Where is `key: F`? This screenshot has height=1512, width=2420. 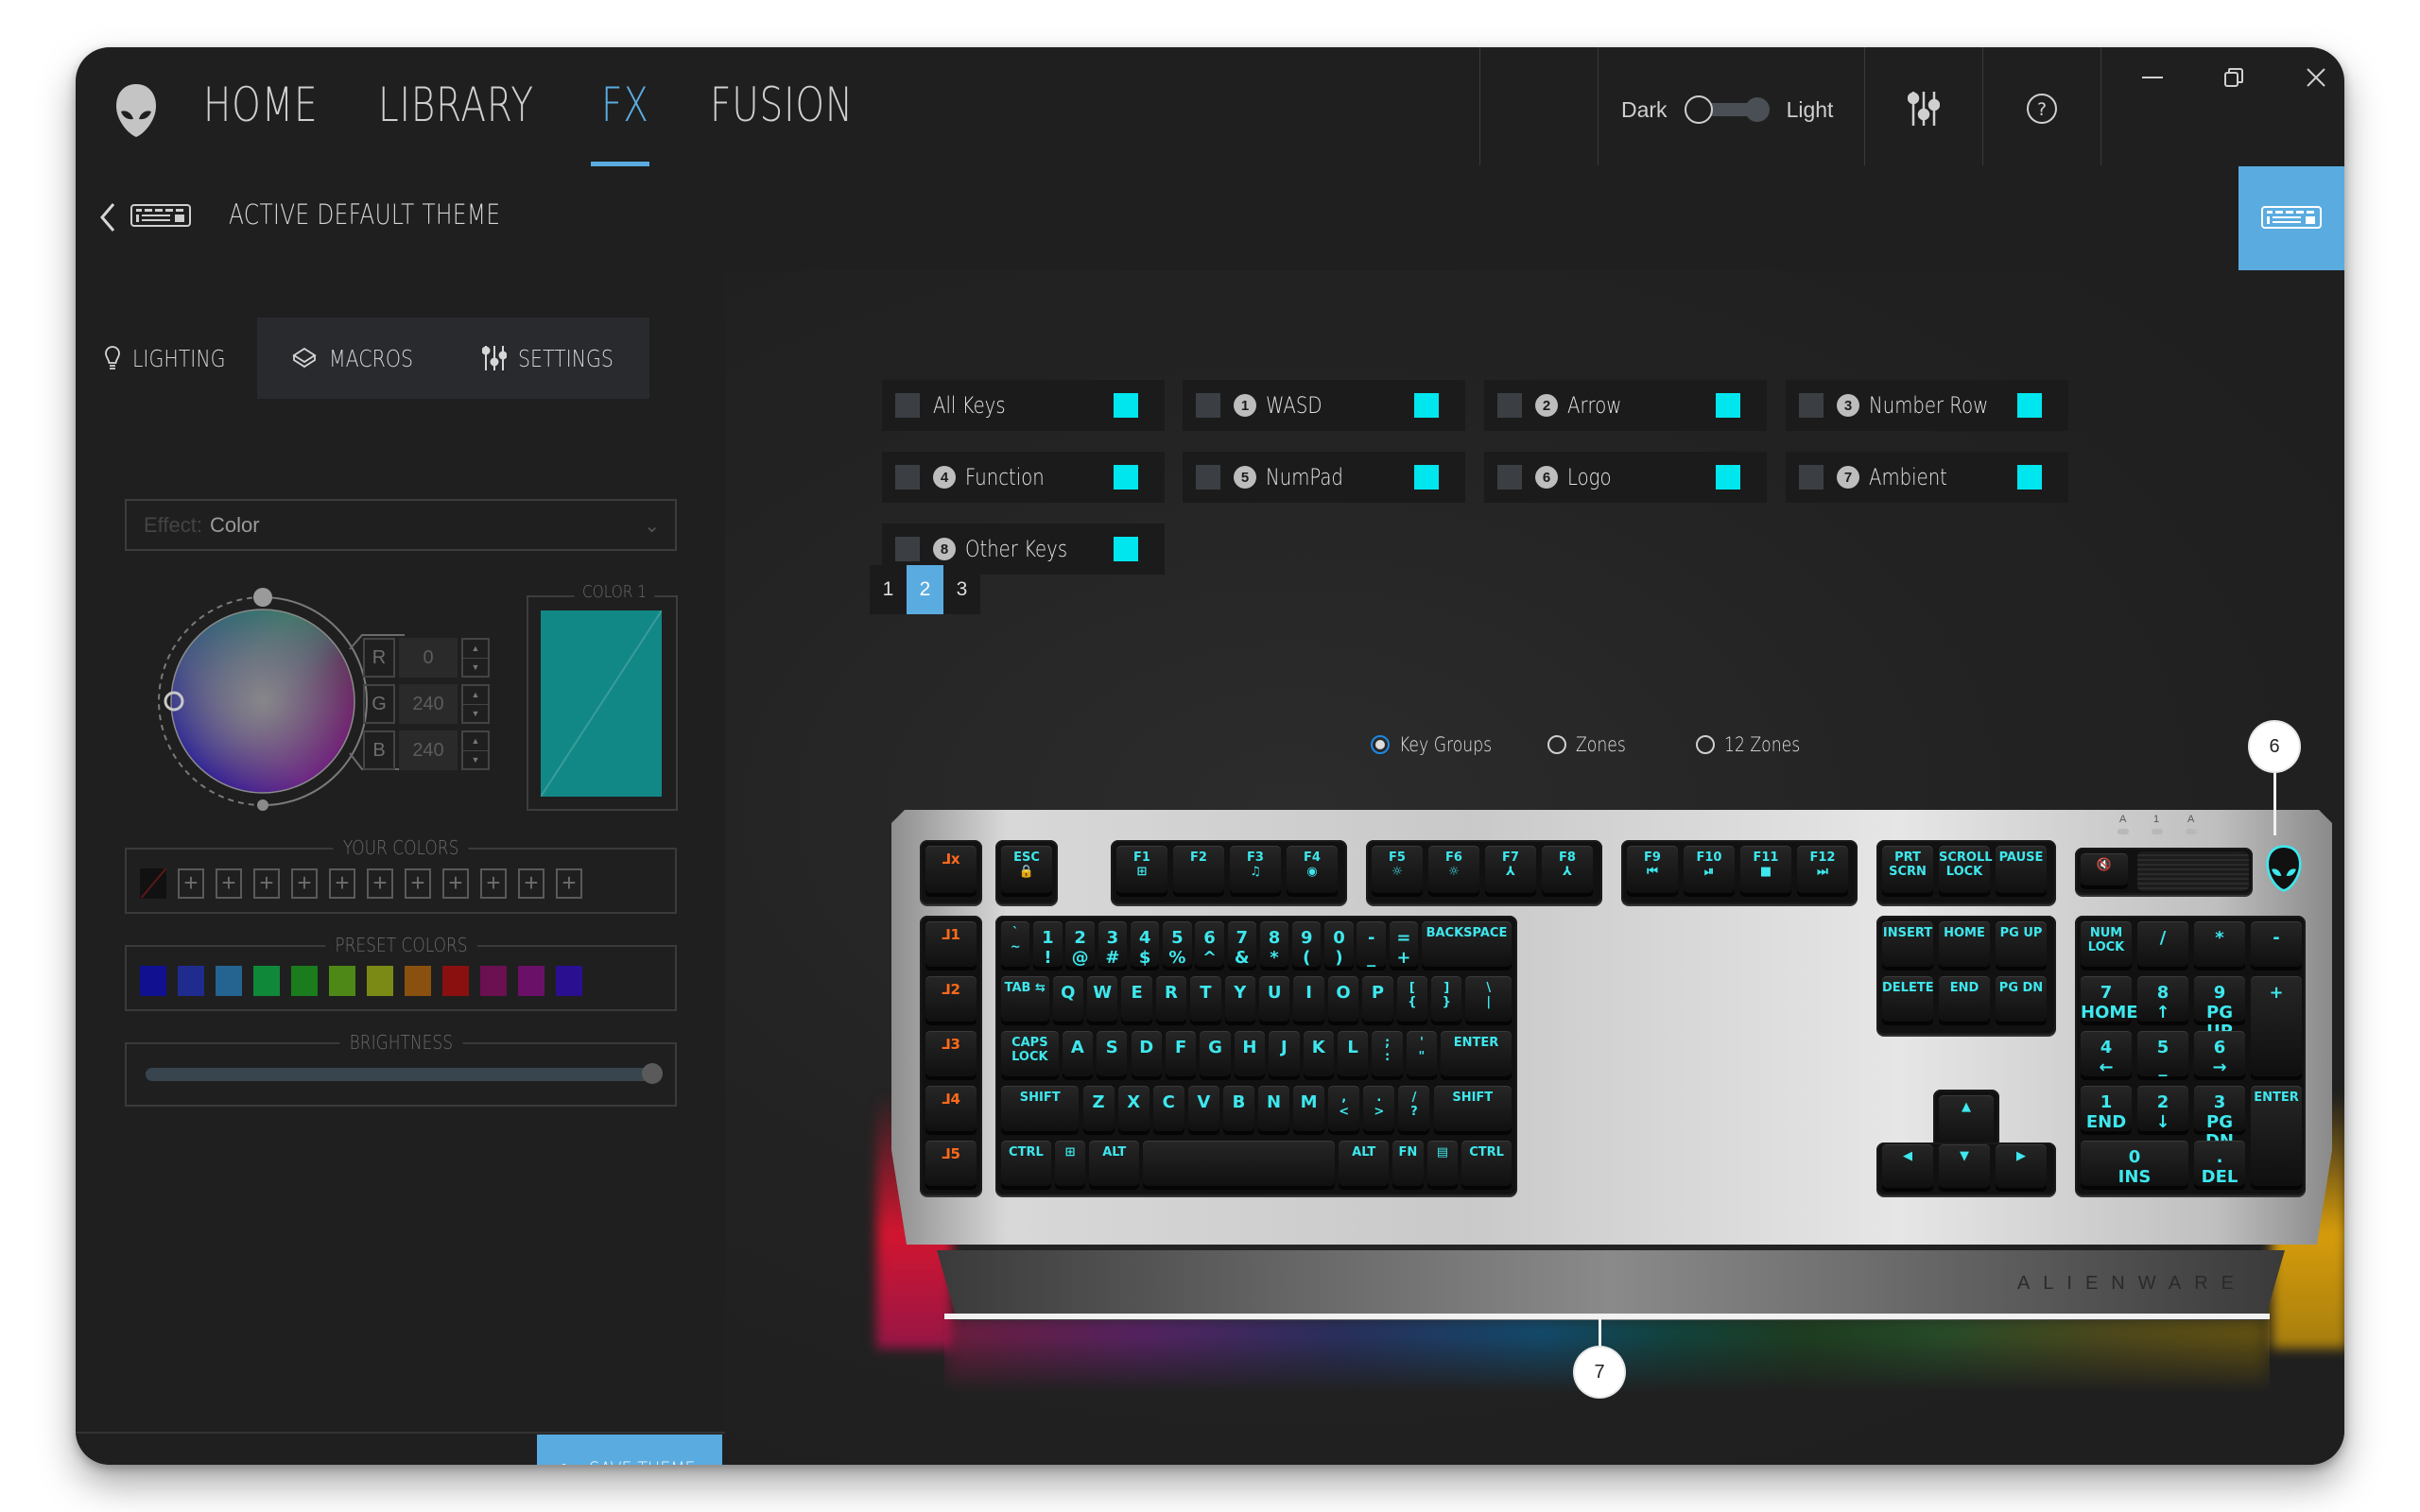
key: F is located at coordinates (1181, 1055).